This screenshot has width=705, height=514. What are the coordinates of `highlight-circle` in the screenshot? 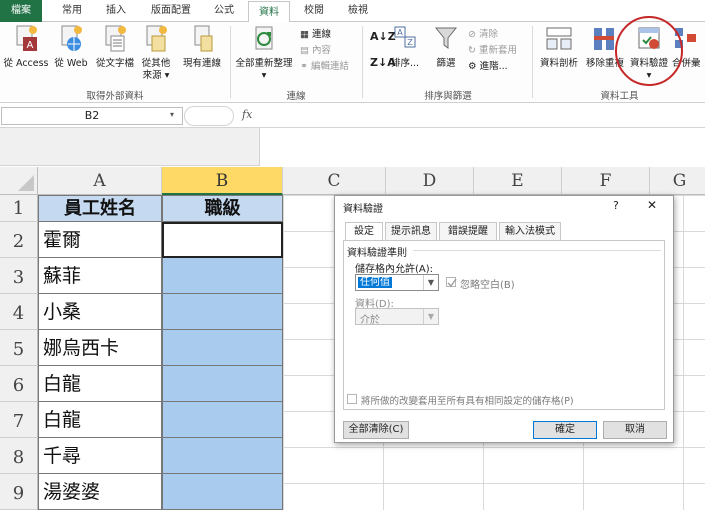 It's located at (649, 51).